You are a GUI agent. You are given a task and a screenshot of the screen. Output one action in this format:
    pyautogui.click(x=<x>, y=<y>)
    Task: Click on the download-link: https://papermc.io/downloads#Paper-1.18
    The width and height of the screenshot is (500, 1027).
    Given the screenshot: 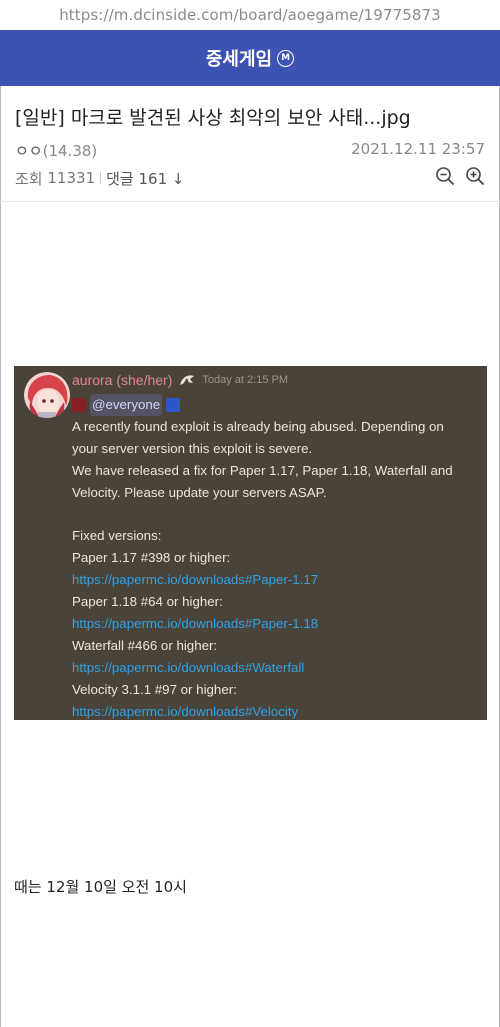 What is the action you would take?
    pyautogui.click(x=274, y=624)
    